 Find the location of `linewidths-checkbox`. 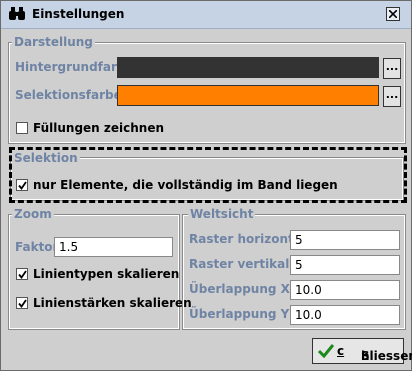

linewidths-checkbox is located at coordinates (22, 303).